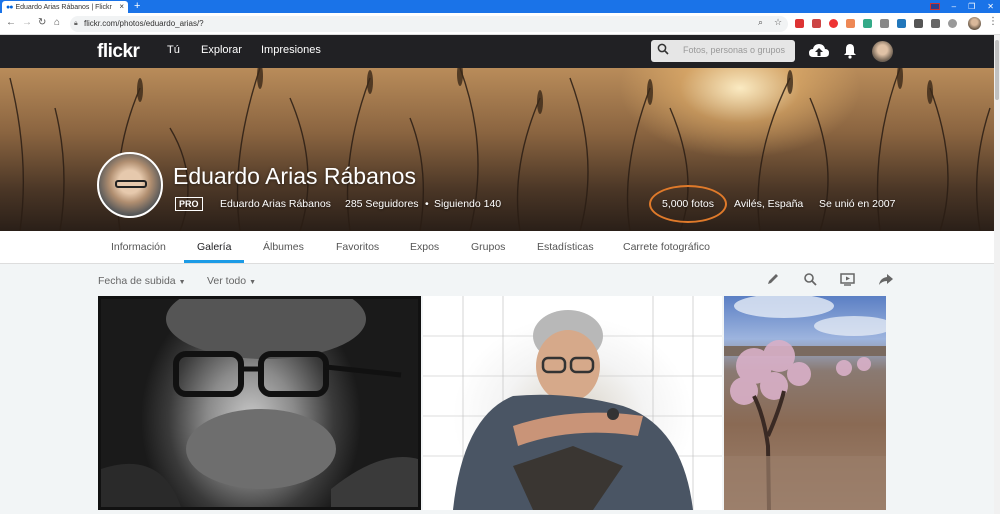  What do you see at coordinates (57, 22) in the screenshot?
I see `home-icon: ⌂` at bounding box center [57, 22].